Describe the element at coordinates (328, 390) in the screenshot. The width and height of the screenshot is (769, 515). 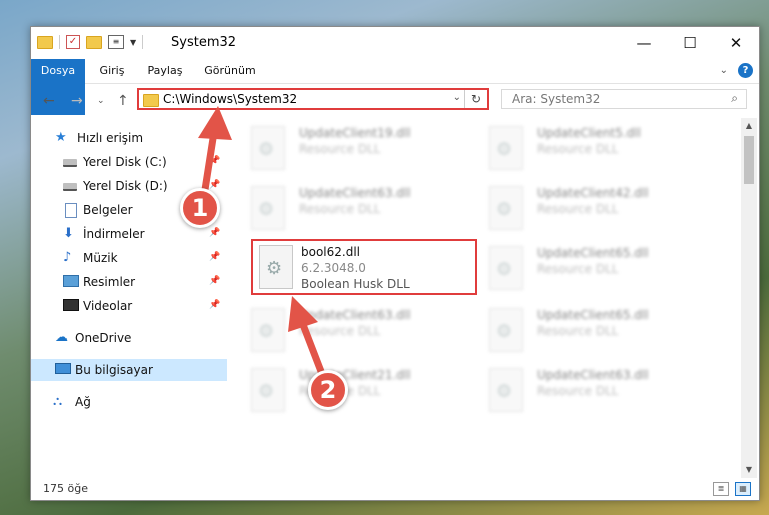
I see `callout-badge-2: 2` at that location.